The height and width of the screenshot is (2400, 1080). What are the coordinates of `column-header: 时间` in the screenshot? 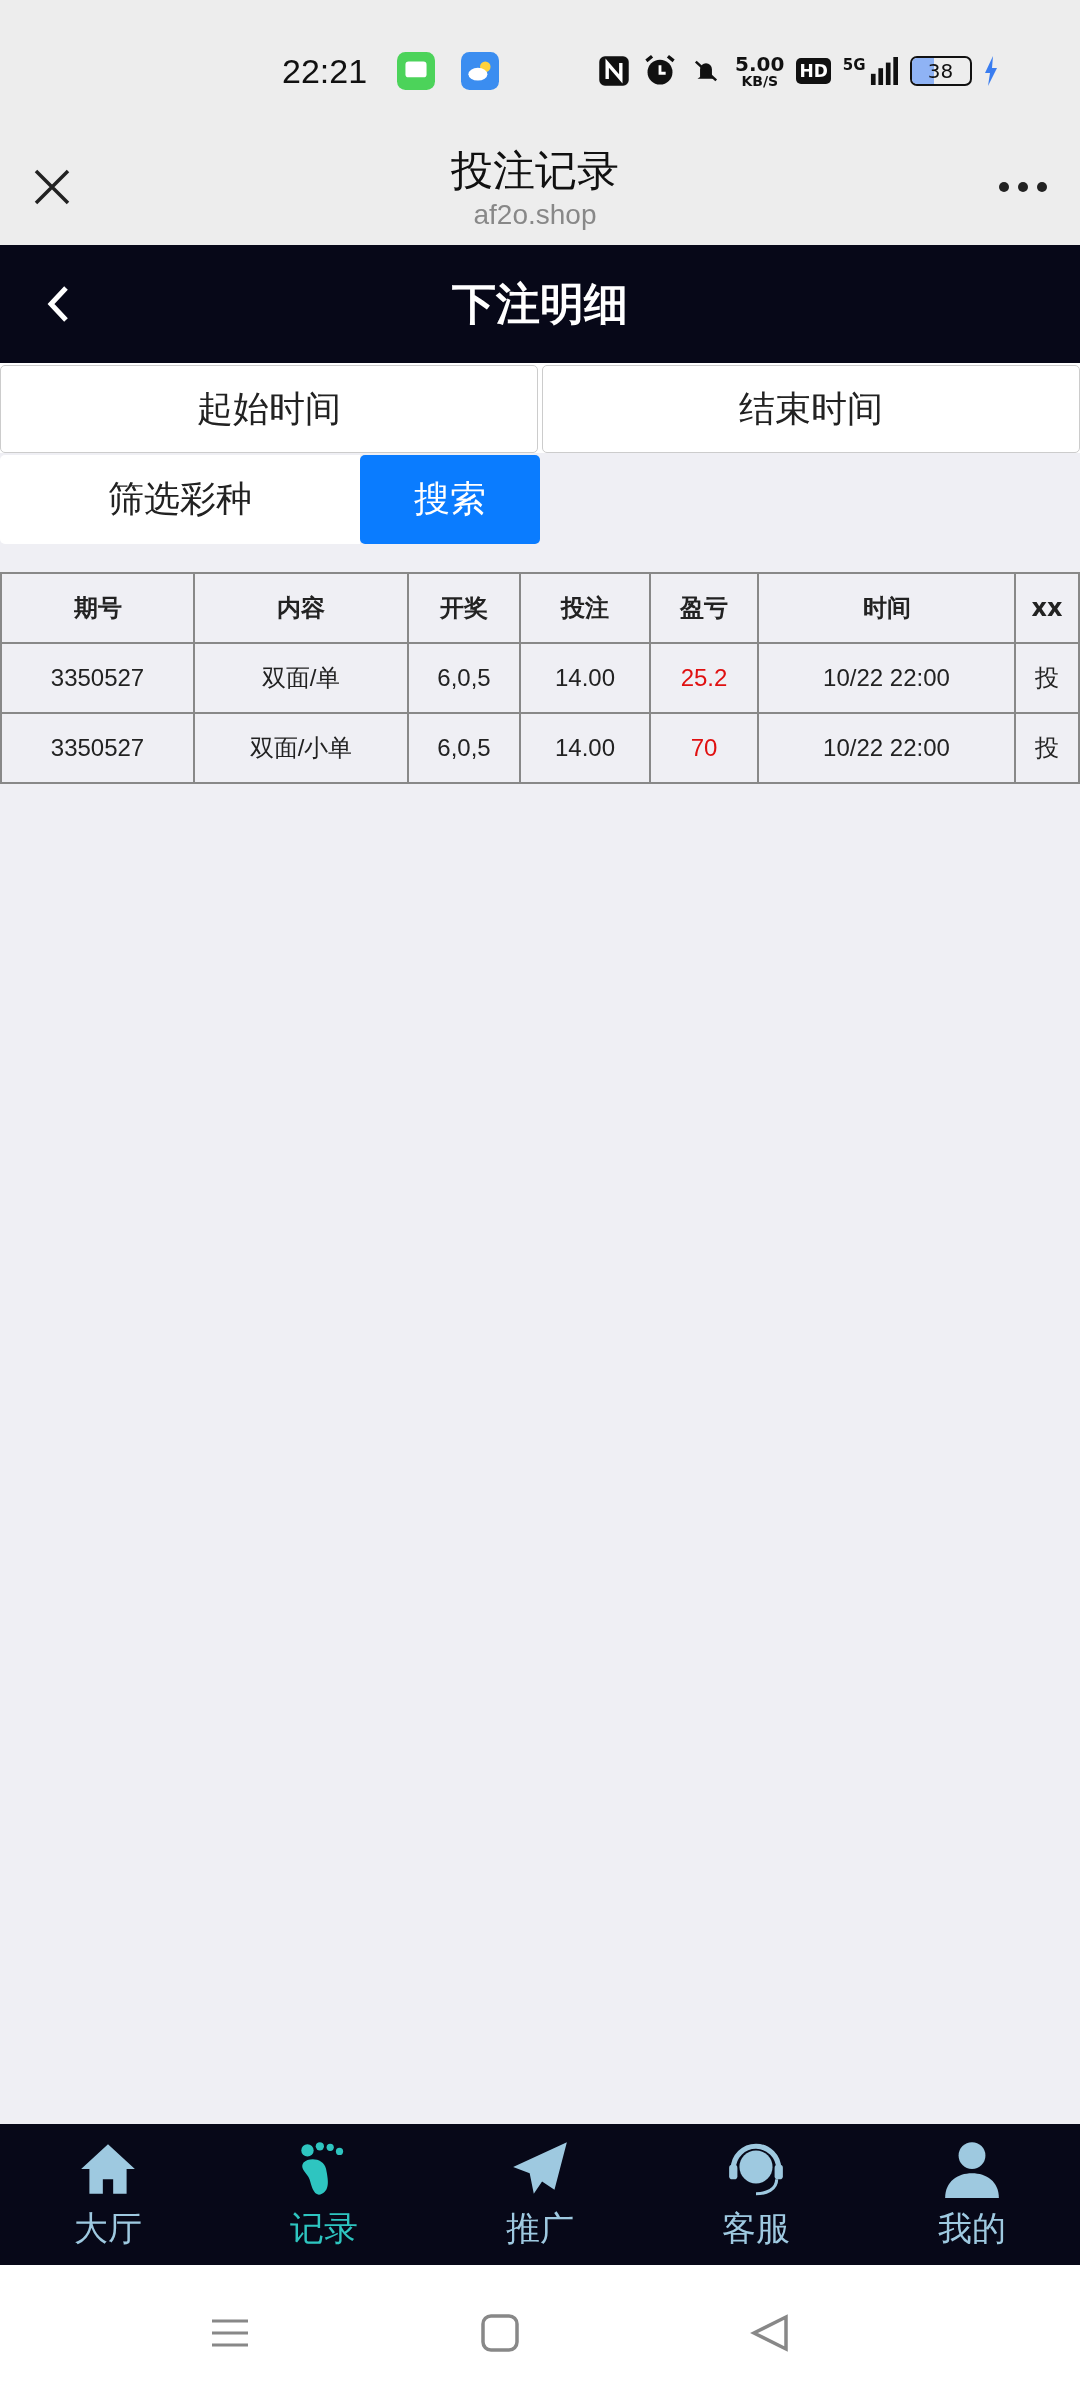 It's located at (887, 609).